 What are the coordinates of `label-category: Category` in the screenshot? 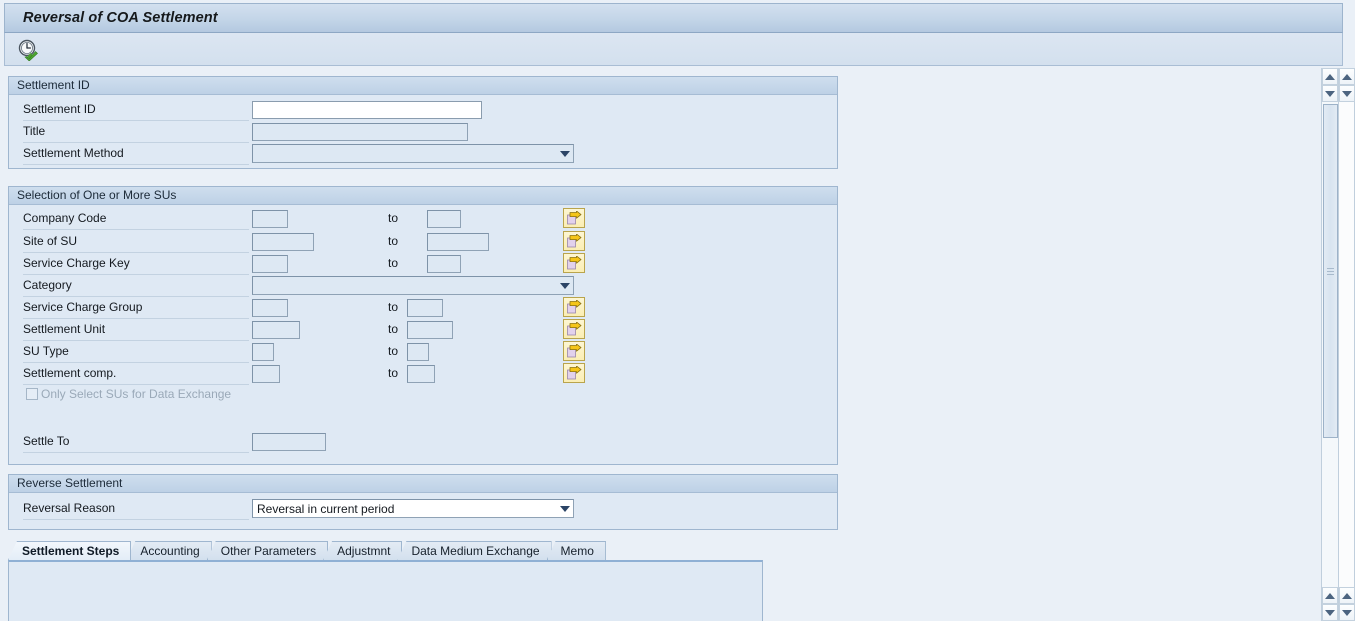 It's located at (47, 285).